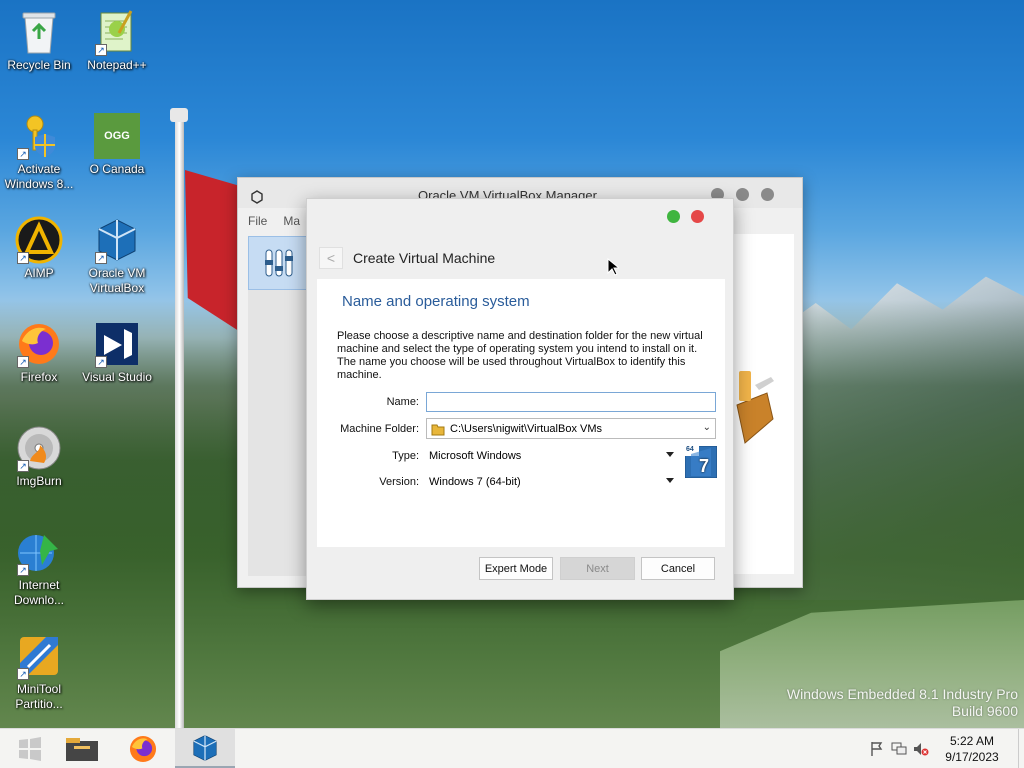 Image resolution: width=1024 pixels, height=768 pixels. Describe the element at coordinates (117, 169) in the screenshot. I see `desktop-icon-label: O Canada` at that location.